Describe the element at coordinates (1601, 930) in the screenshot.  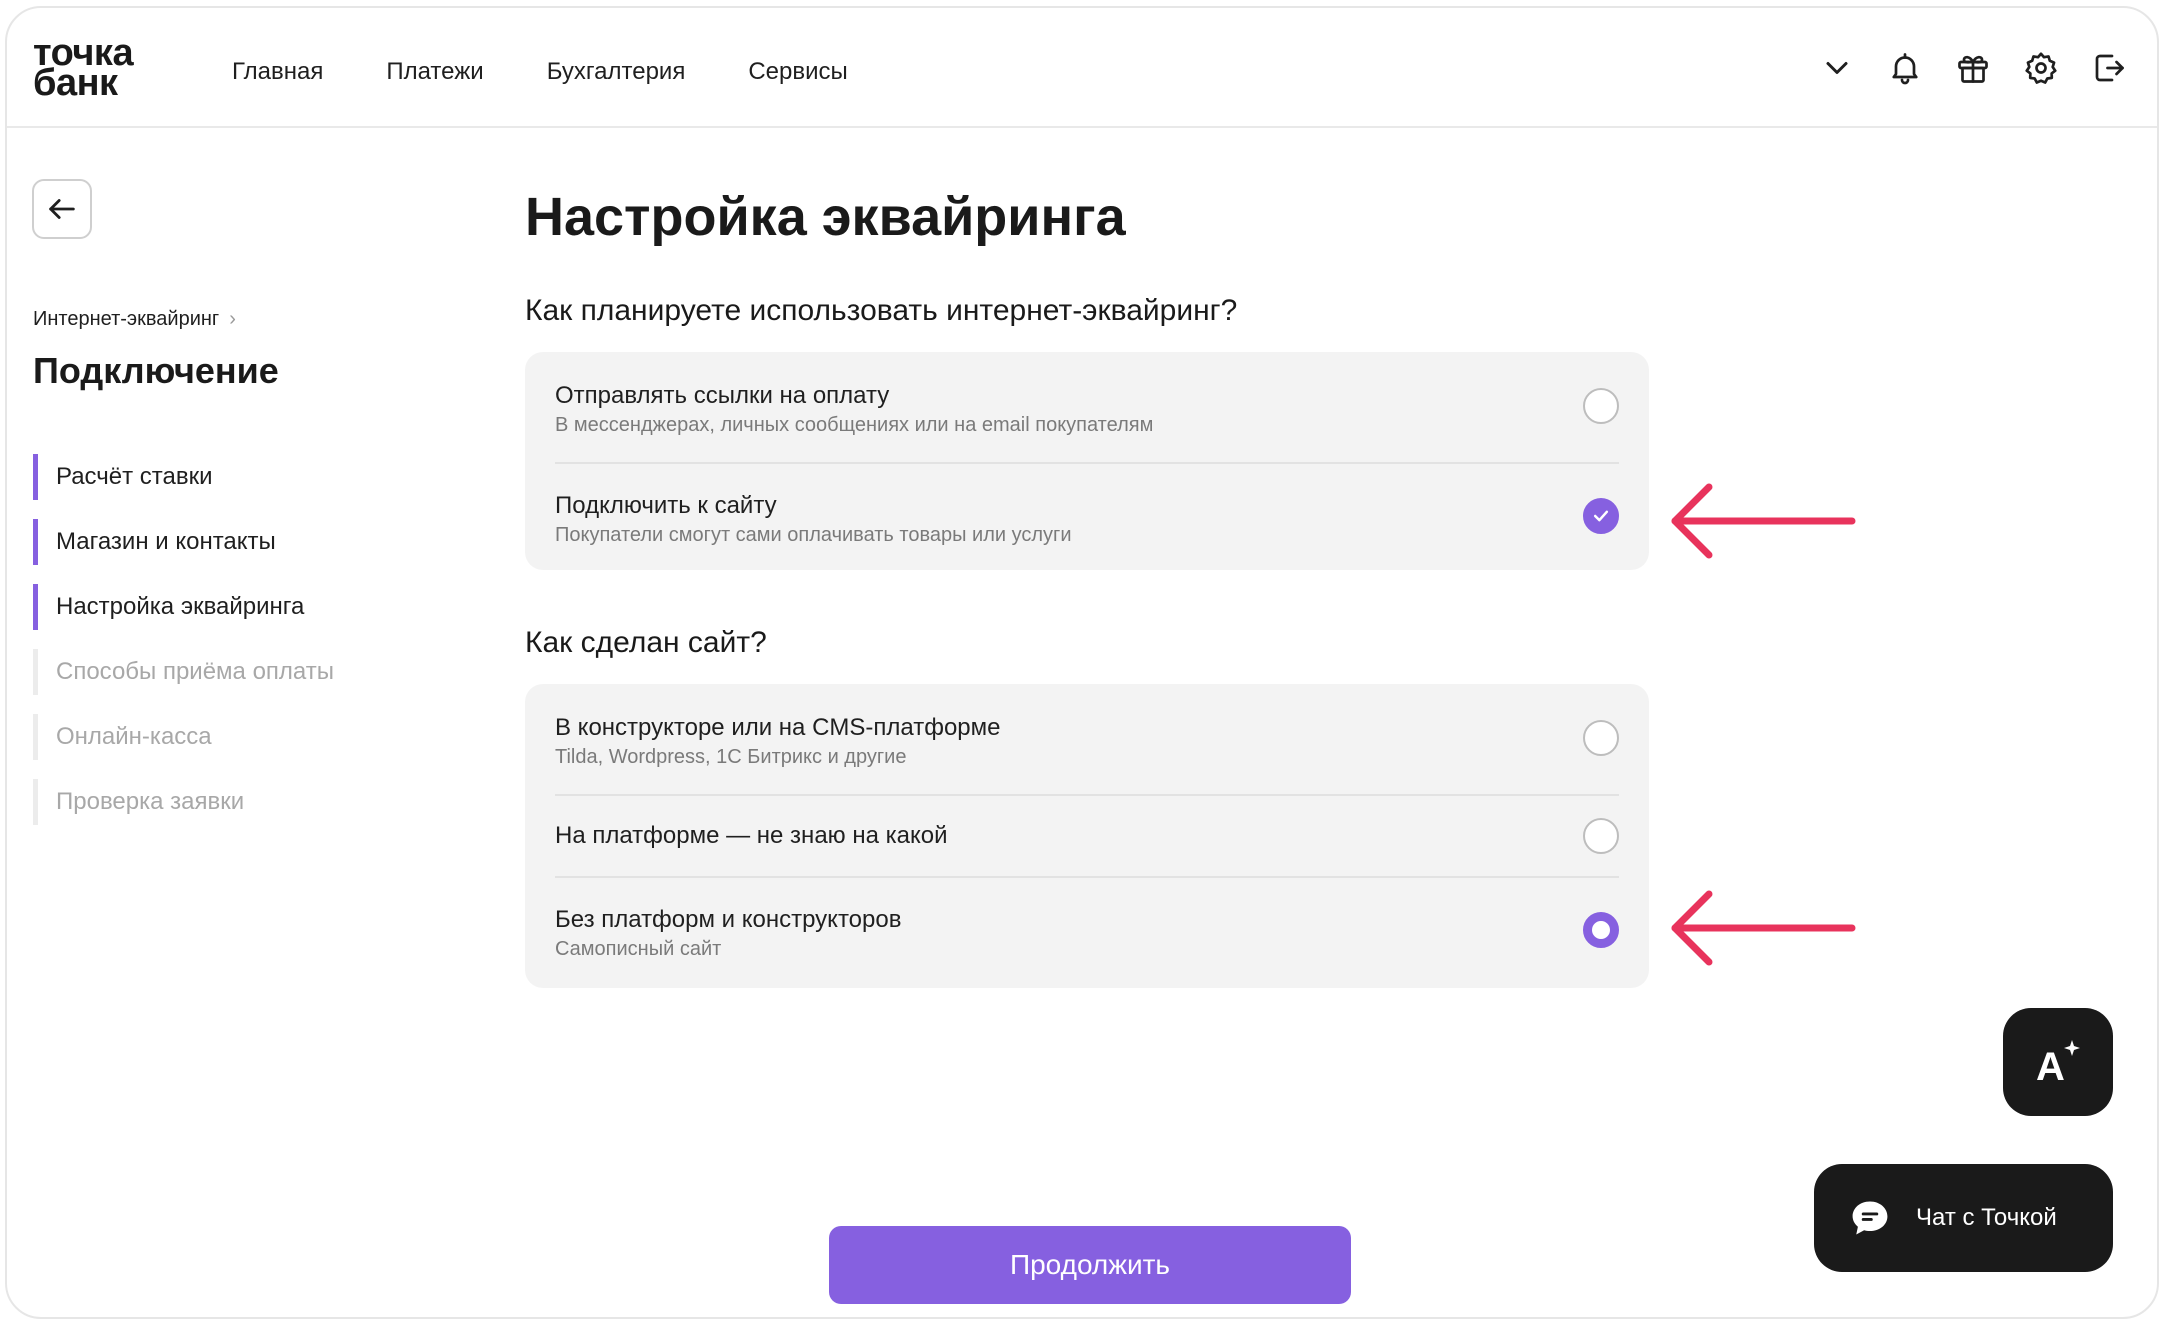
I see `radio-selected` at that location.